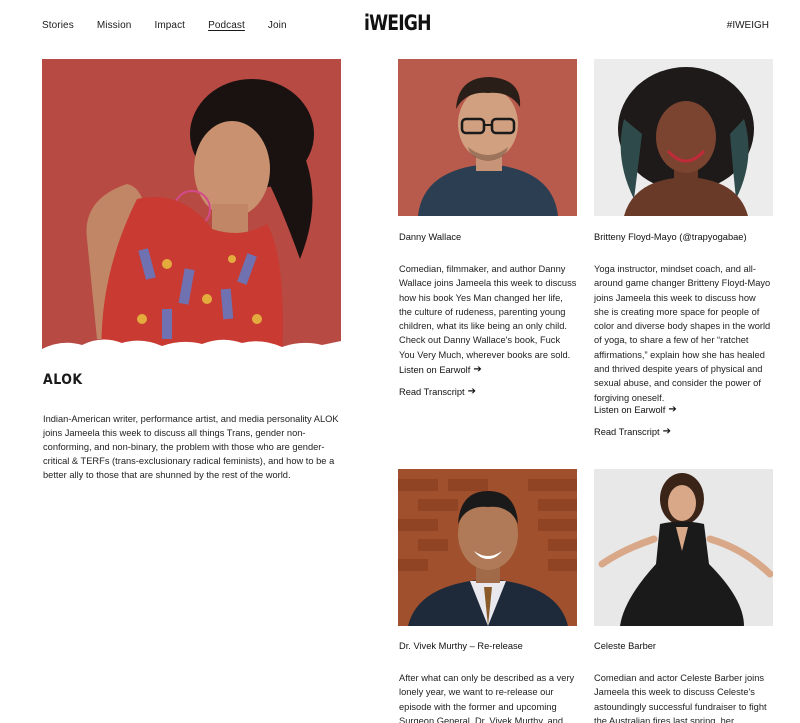 The image size is (800, 723). I want to click on episode-name: Dr. Vivek Murthy – Re-release, so click(461, 646).